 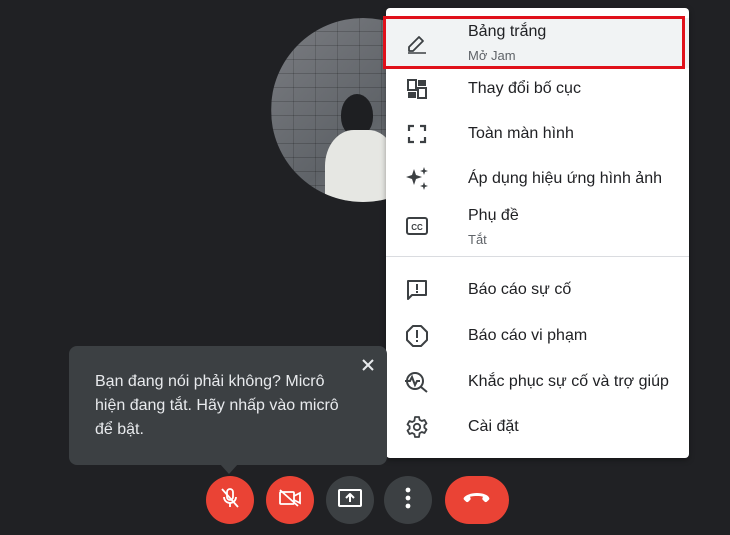 What do you see at coordinates (417, 382) in the screenshot?
I see `troubleshoot-icon` at bounding box center [417, 382].